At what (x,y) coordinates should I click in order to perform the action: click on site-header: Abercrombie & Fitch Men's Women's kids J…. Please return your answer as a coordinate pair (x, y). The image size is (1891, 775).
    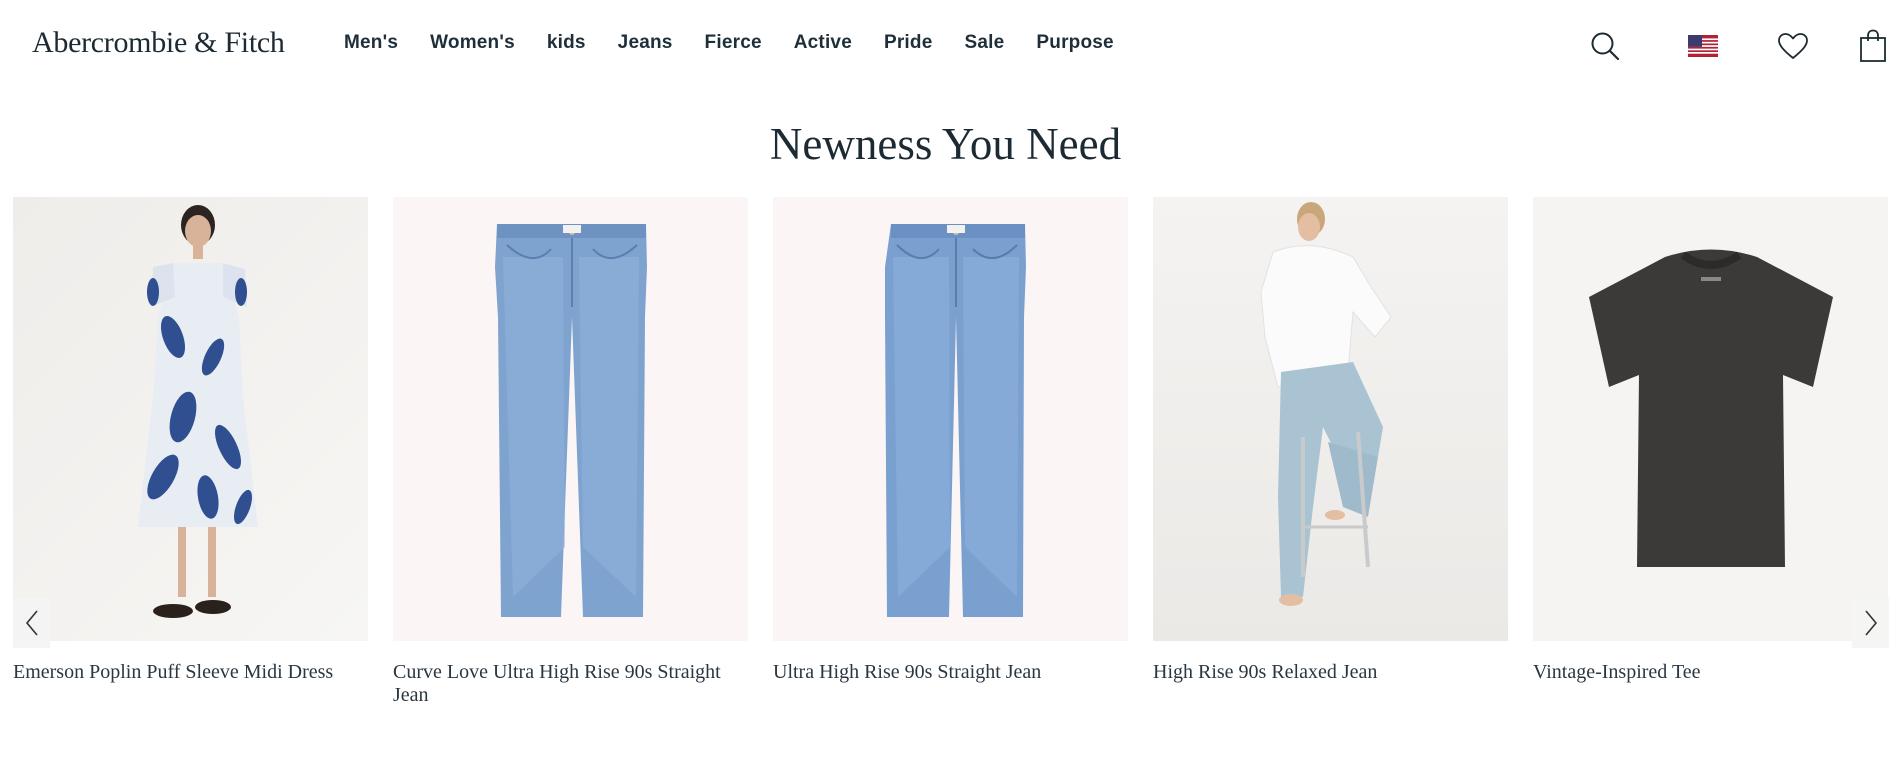
    Looking at the image, I should click on (945, 44).